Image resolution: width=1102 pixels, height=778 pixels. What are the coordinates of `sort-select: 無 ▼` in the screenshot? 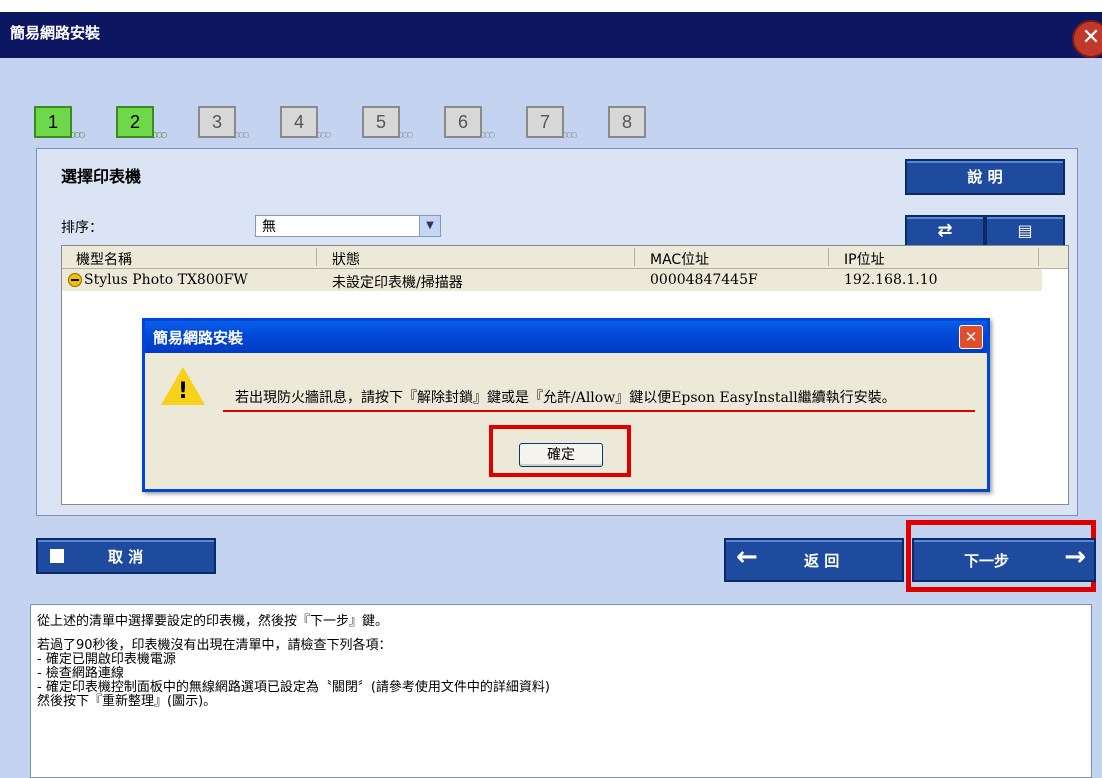 It's located at (348, 226).